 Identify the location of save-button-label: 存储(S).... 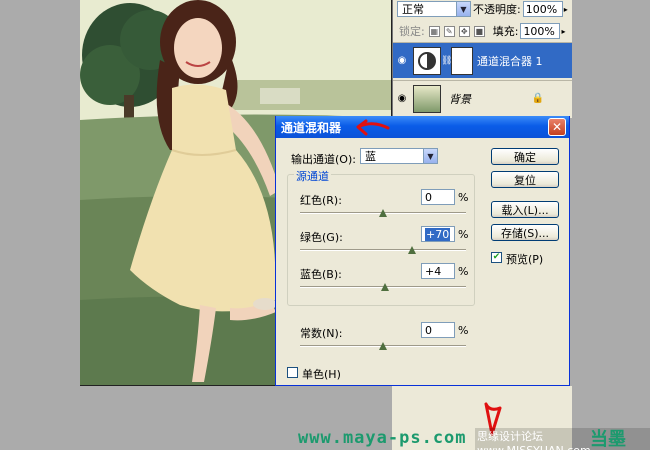
(525, 233).